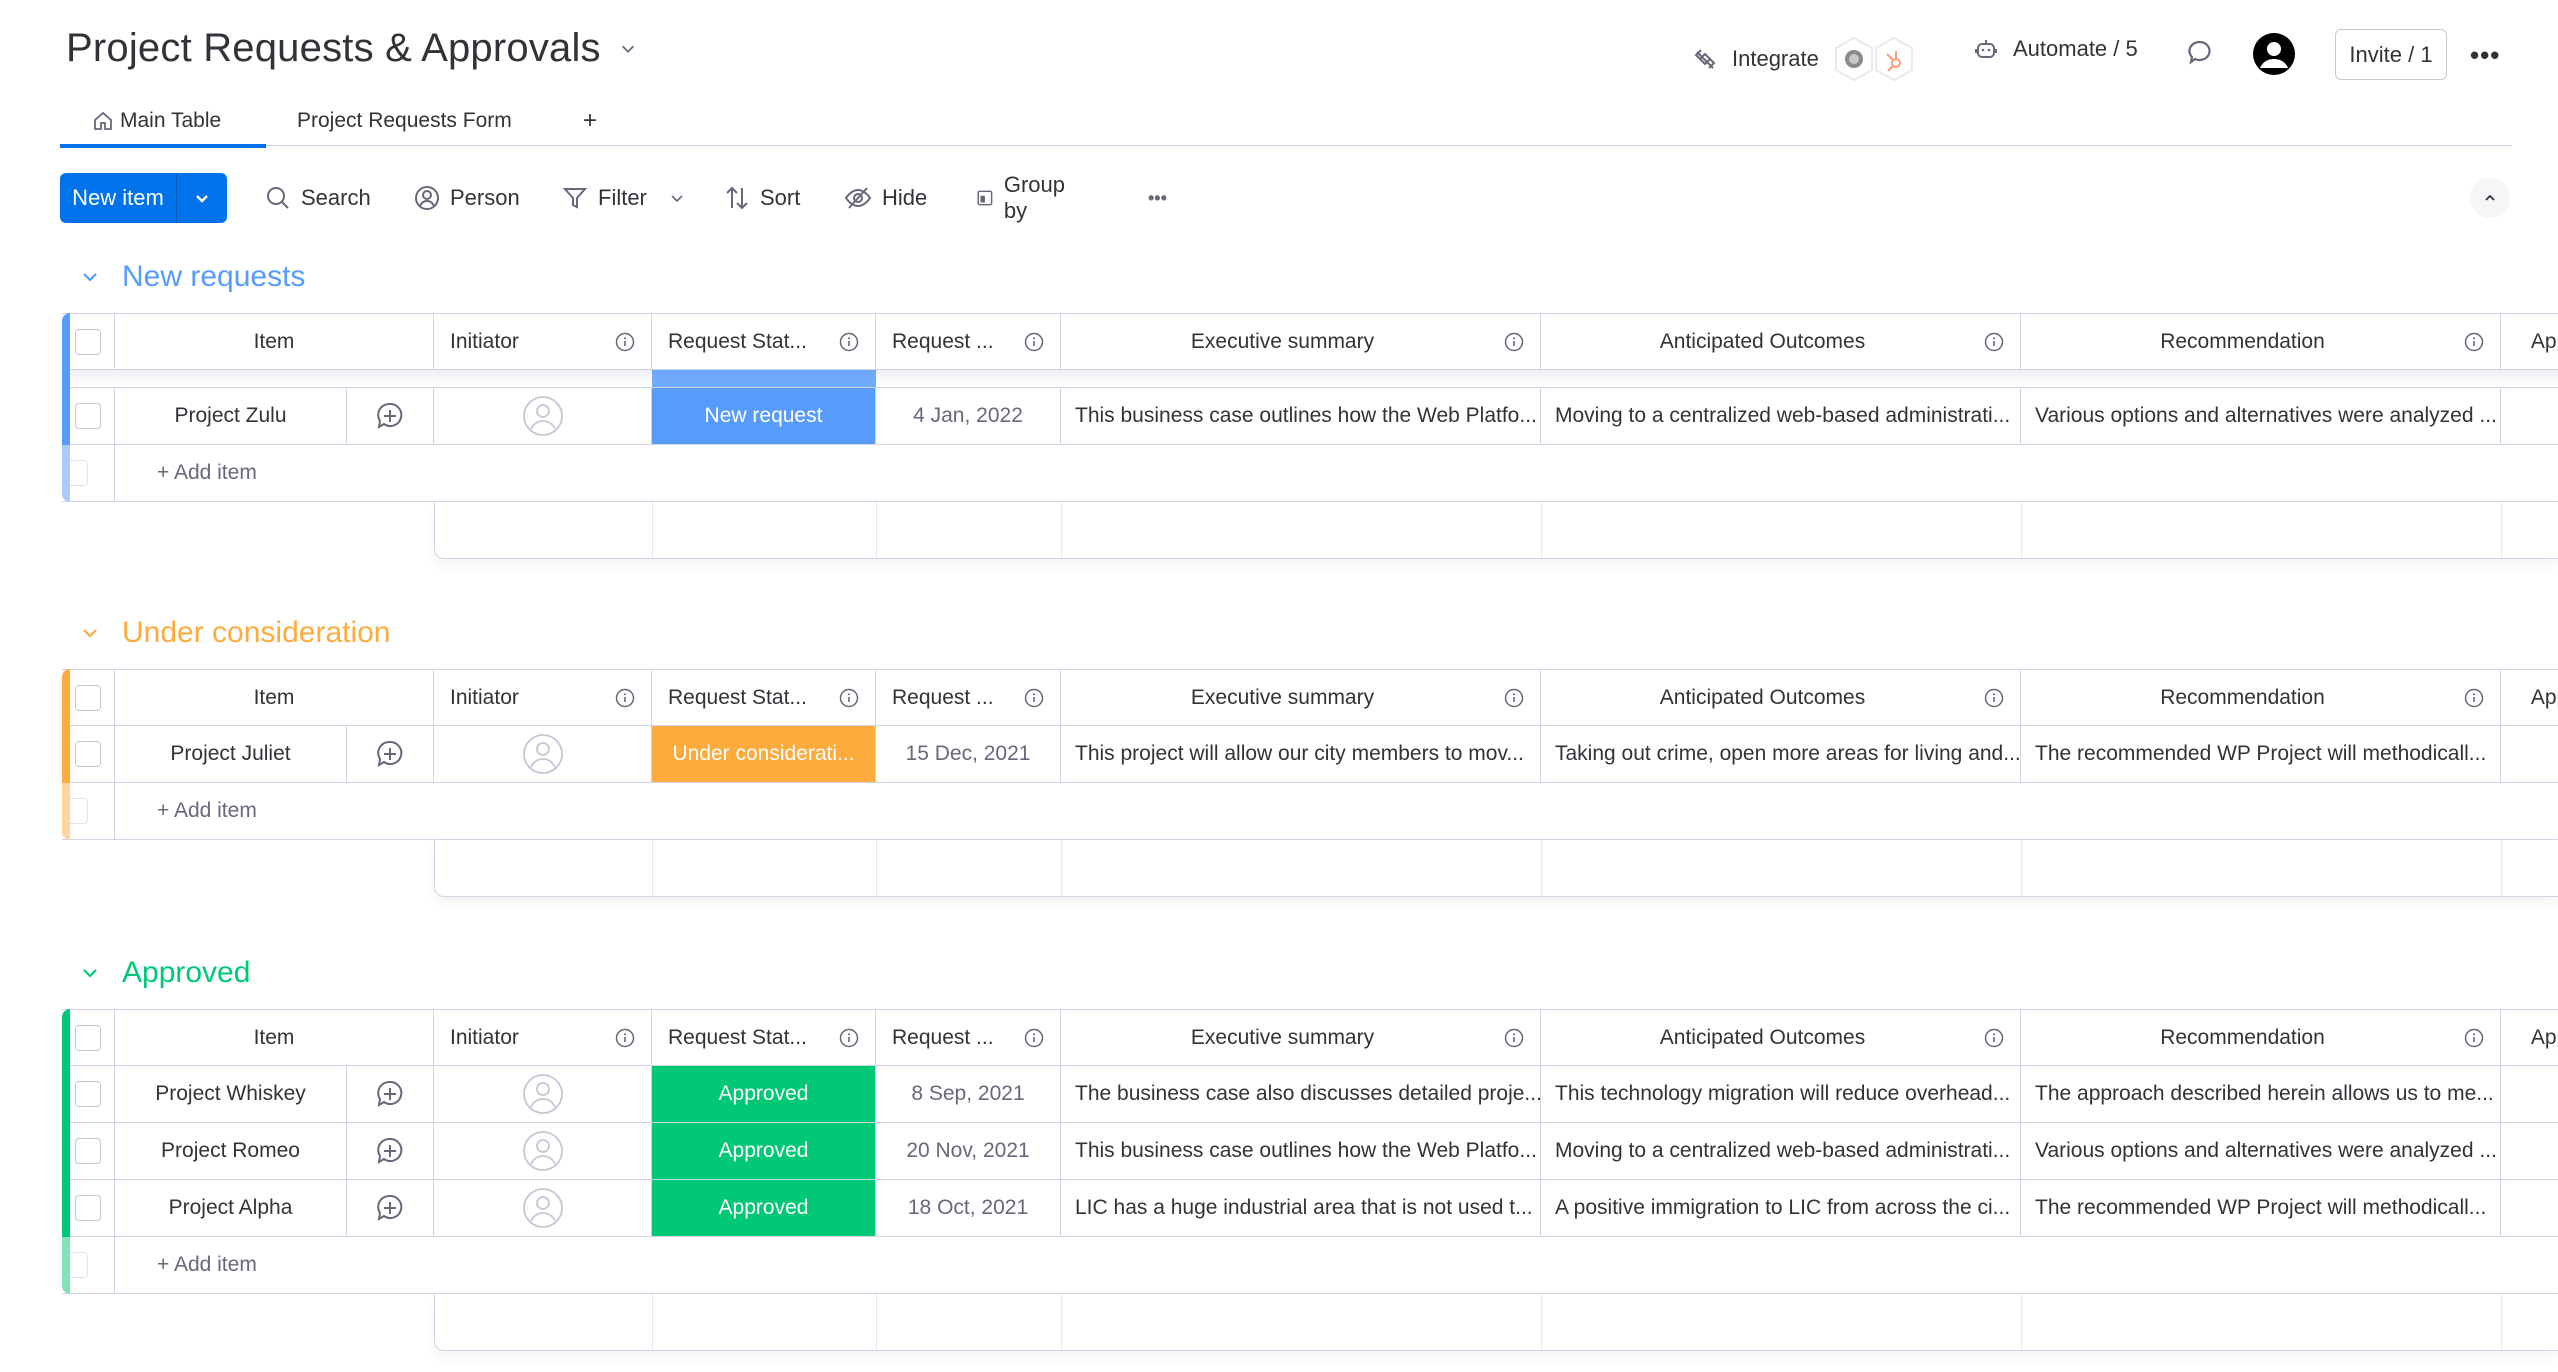  I want to click on hide-button: Hide, so click(885, 198).